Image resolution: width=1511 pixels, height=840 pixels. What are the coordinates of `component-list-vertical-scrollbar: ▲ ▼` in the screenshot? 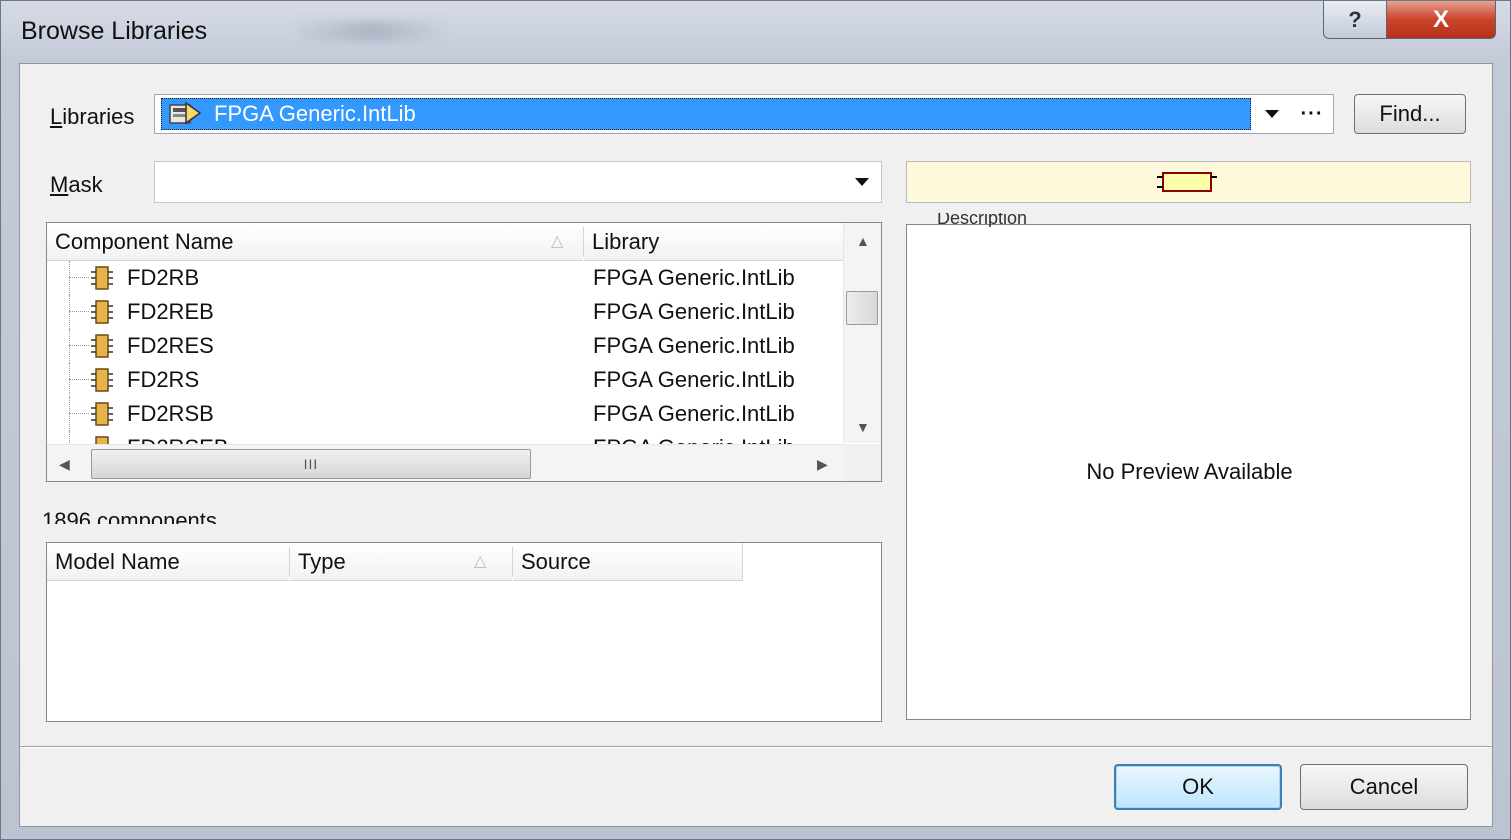 It's located at (862, 333).